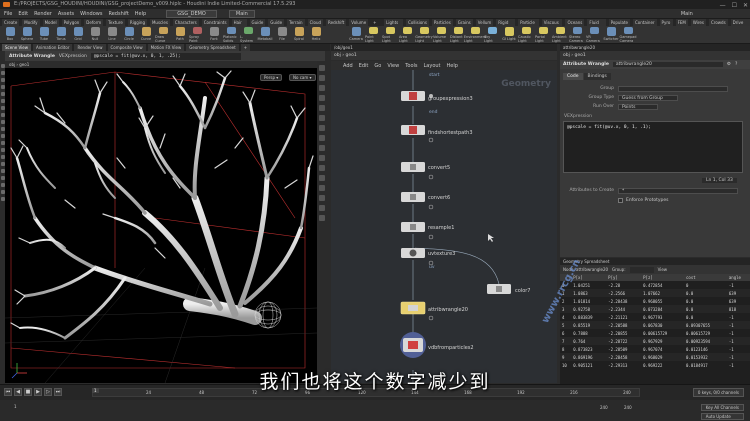 The image size is (750, 421). I want to click on shelf-tab: Model, so click(50, 22).